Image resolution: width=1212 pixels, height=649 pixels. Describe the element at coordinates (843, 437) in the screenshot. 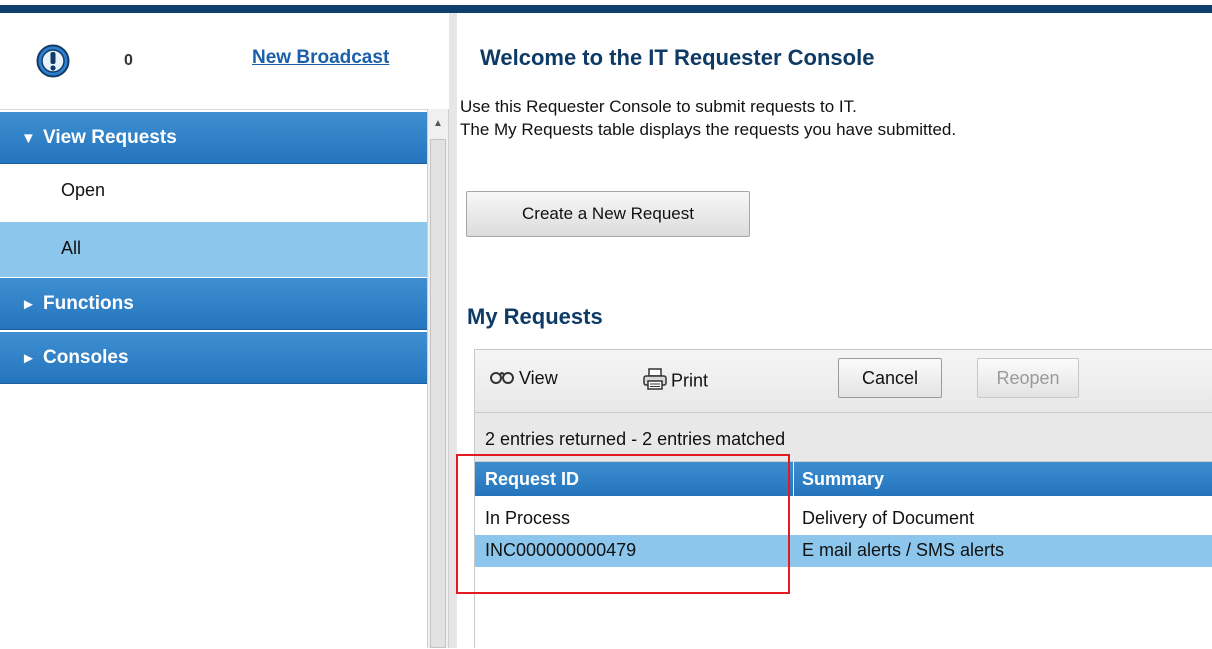

I see `results-summary-bar: 2 entries returned - 2 entries matched` at that location.